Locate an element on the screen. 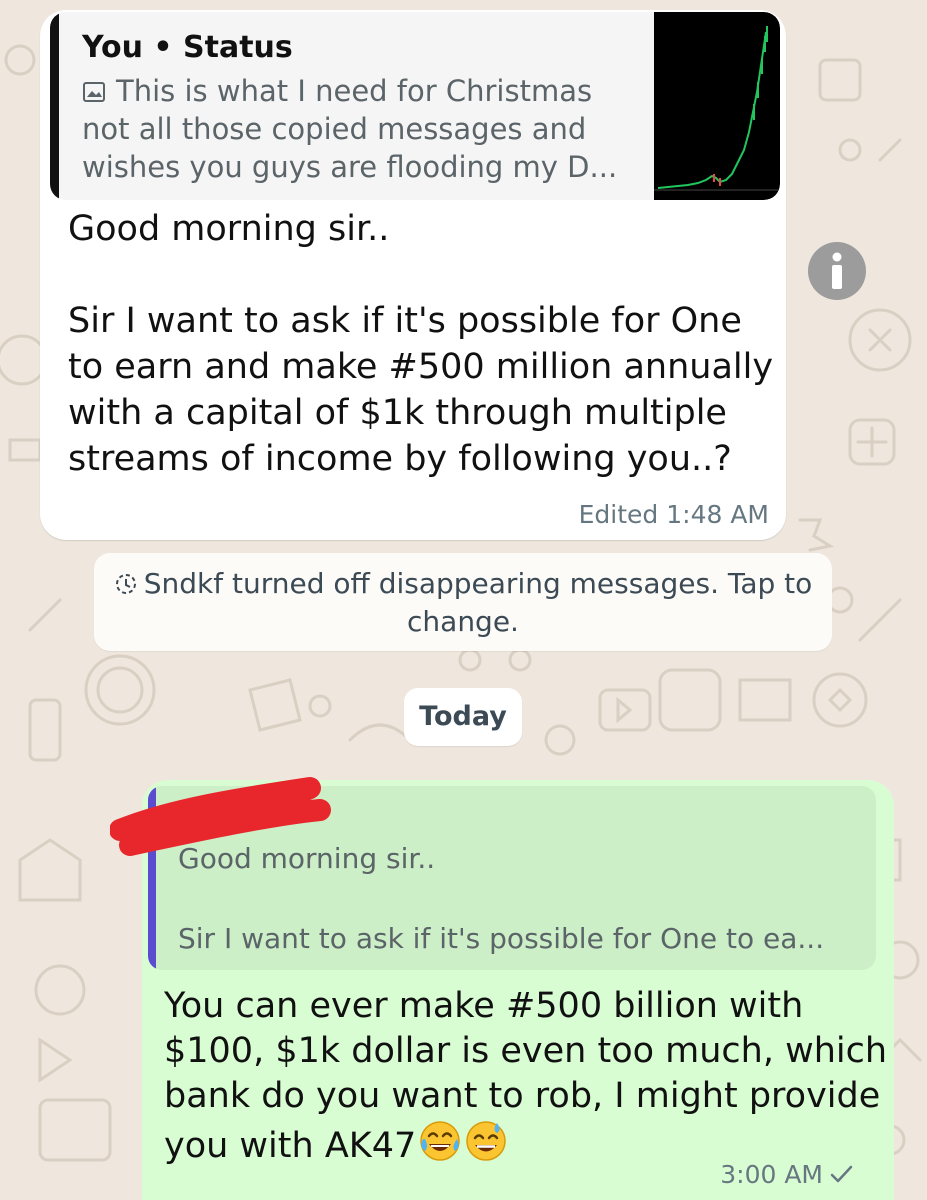 This screenshot has width=927, height=1200. info-icon is located at coordinates (837, 270).